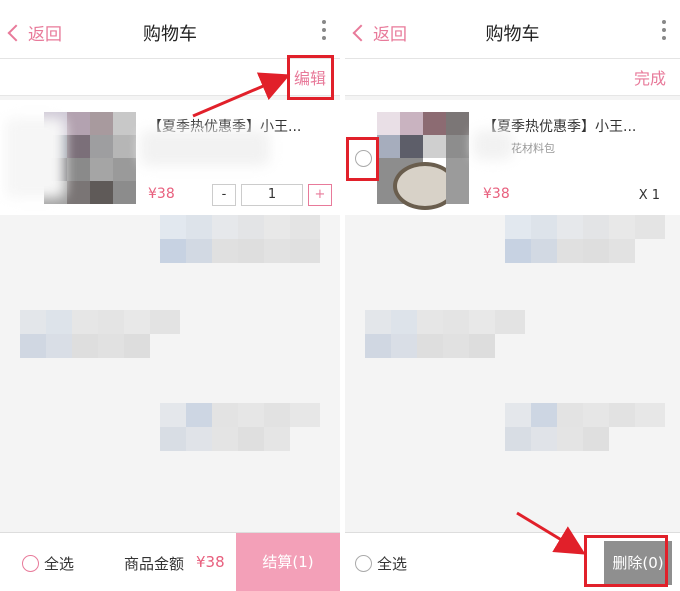 The width and height of the screenshot is (680, 591). I want to click on quantity-input: 1, so click(272, 195).